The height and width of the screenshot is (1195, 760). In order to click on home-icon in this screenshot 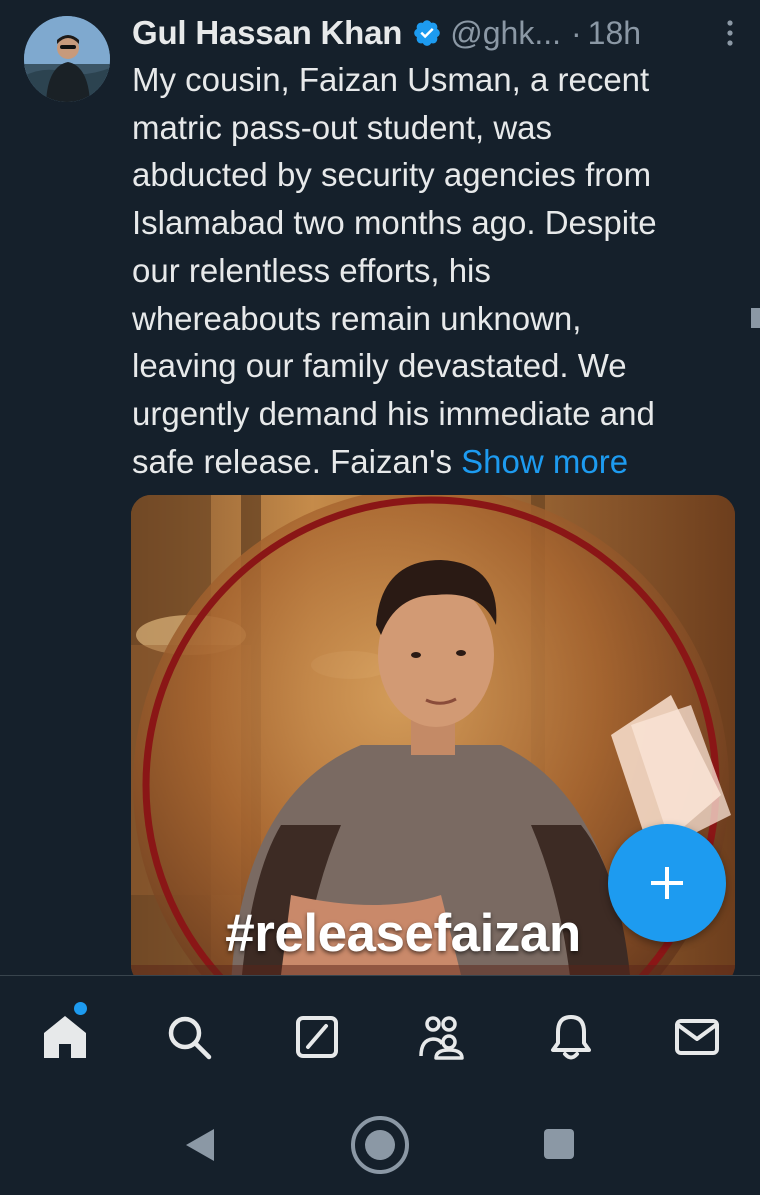, I will do `click(65, 1037)`.